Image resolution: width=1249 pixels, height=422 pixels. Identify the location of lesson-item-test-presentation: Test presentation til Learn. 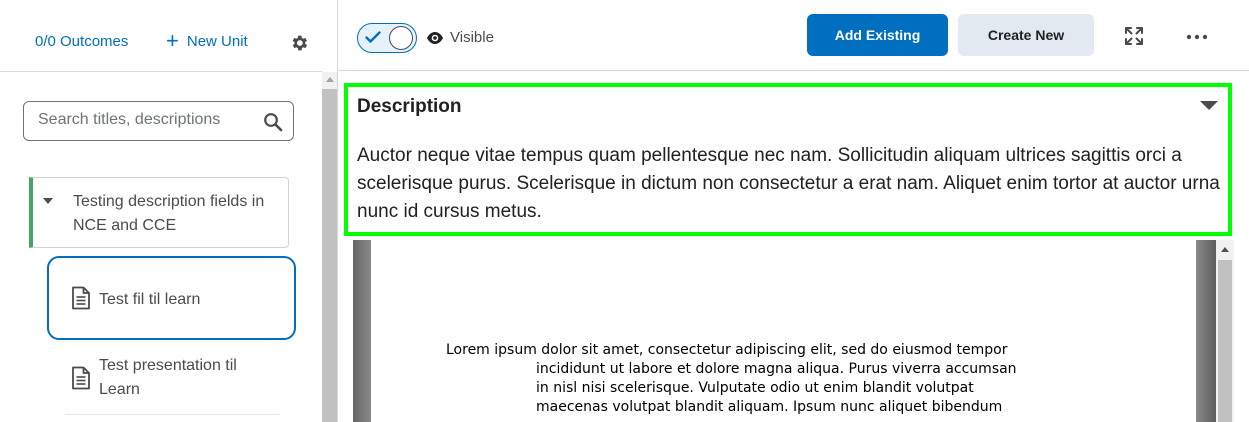
(172, 382).